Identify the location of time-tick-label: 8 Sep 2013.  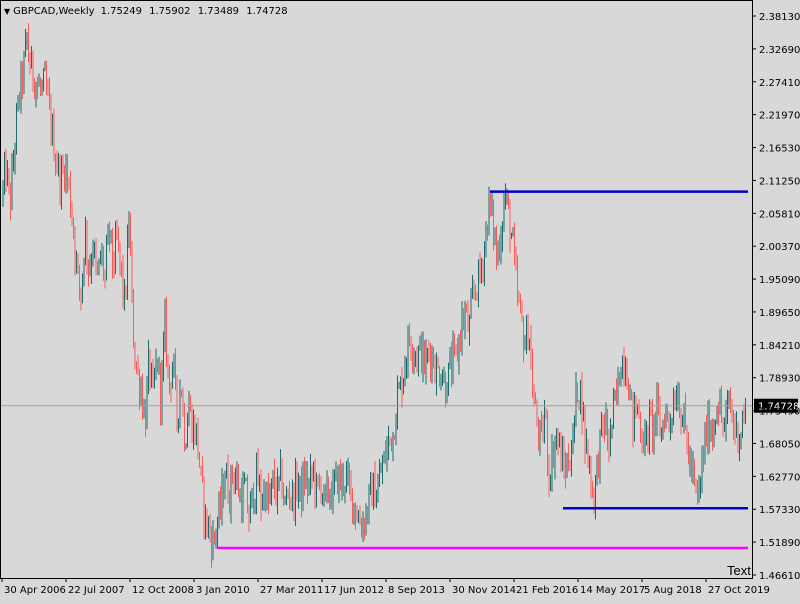
(416, 590).